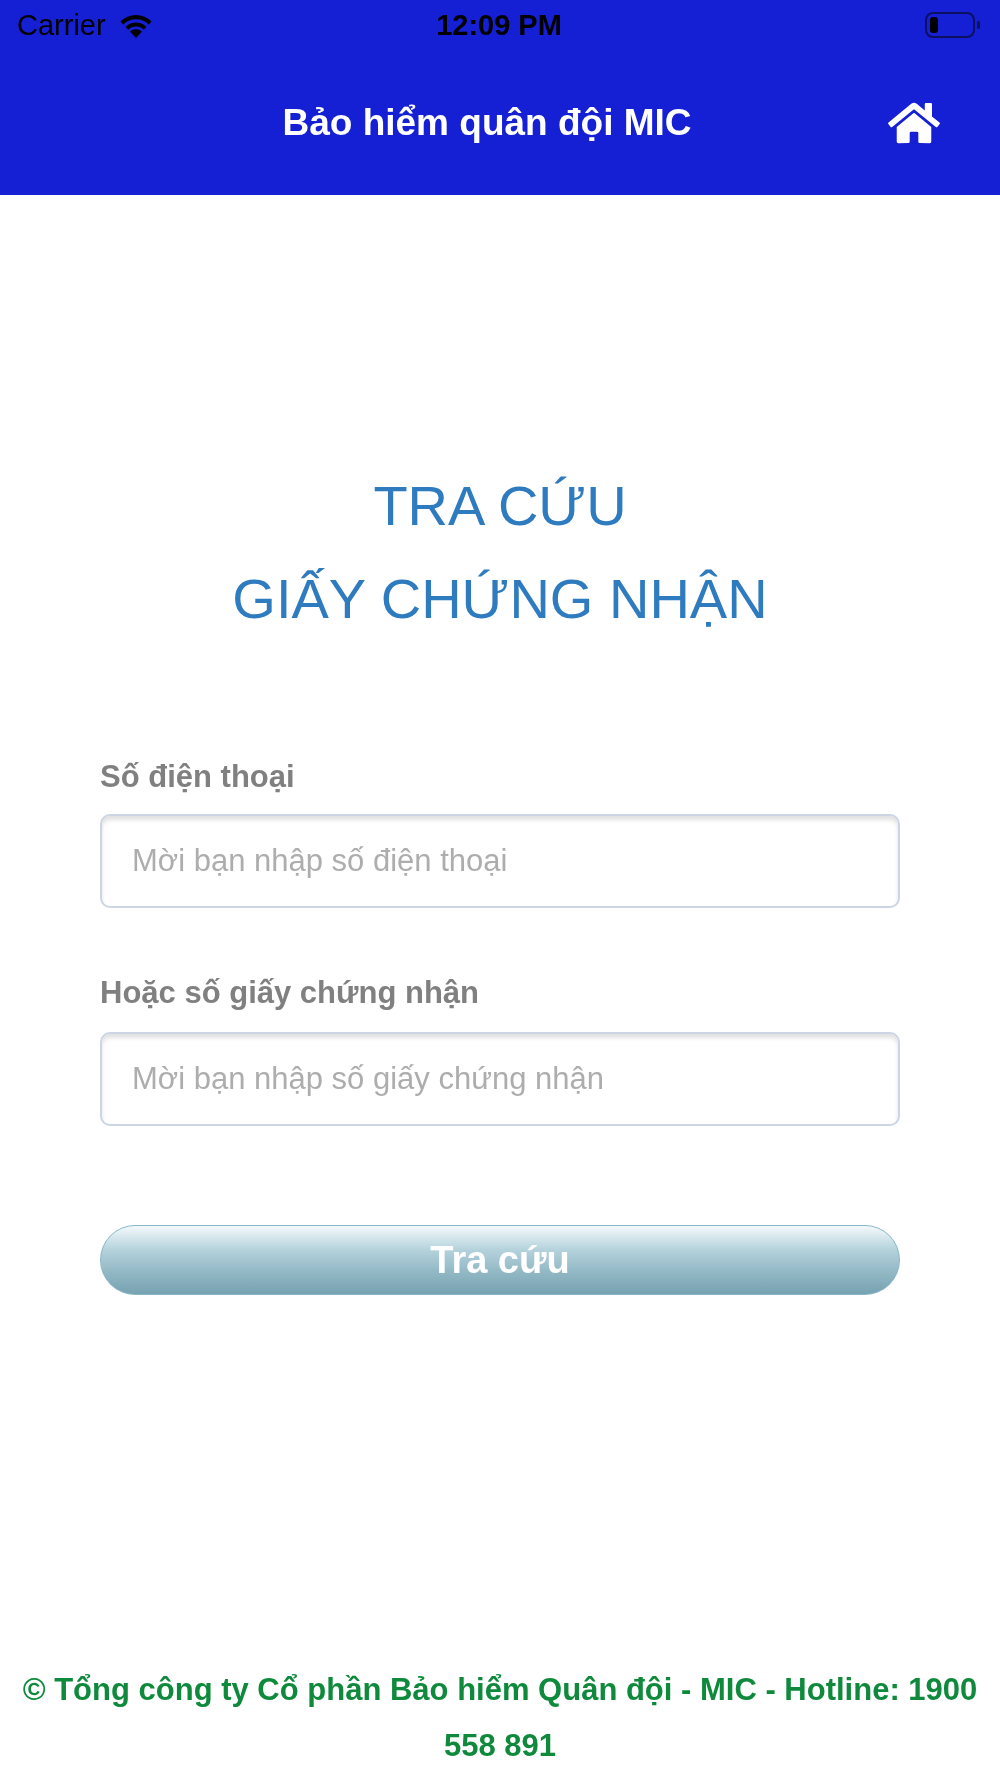 The image size is (1000, 1778). What do you see at coordinates (198, 777) in the screenshot?
I see `field-label: Số điện thoại` at bounding box center [198, 777].